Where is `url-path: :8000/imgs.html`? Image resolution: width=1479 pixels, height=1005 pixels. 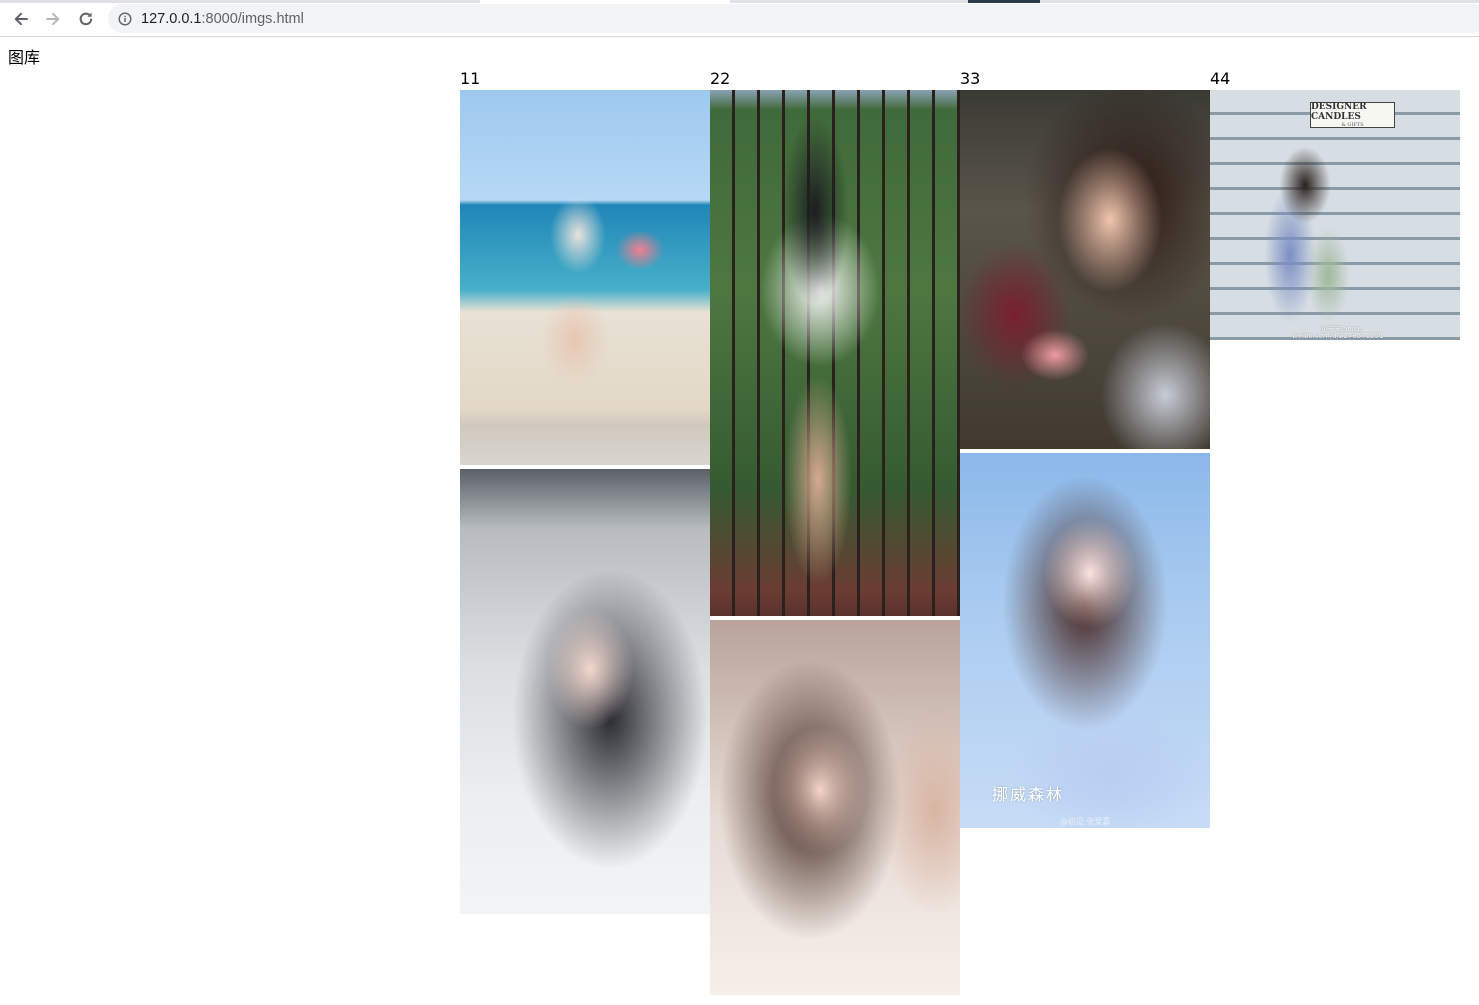 url-path: :8000/imgs.html is located at coordinates (252, 18).